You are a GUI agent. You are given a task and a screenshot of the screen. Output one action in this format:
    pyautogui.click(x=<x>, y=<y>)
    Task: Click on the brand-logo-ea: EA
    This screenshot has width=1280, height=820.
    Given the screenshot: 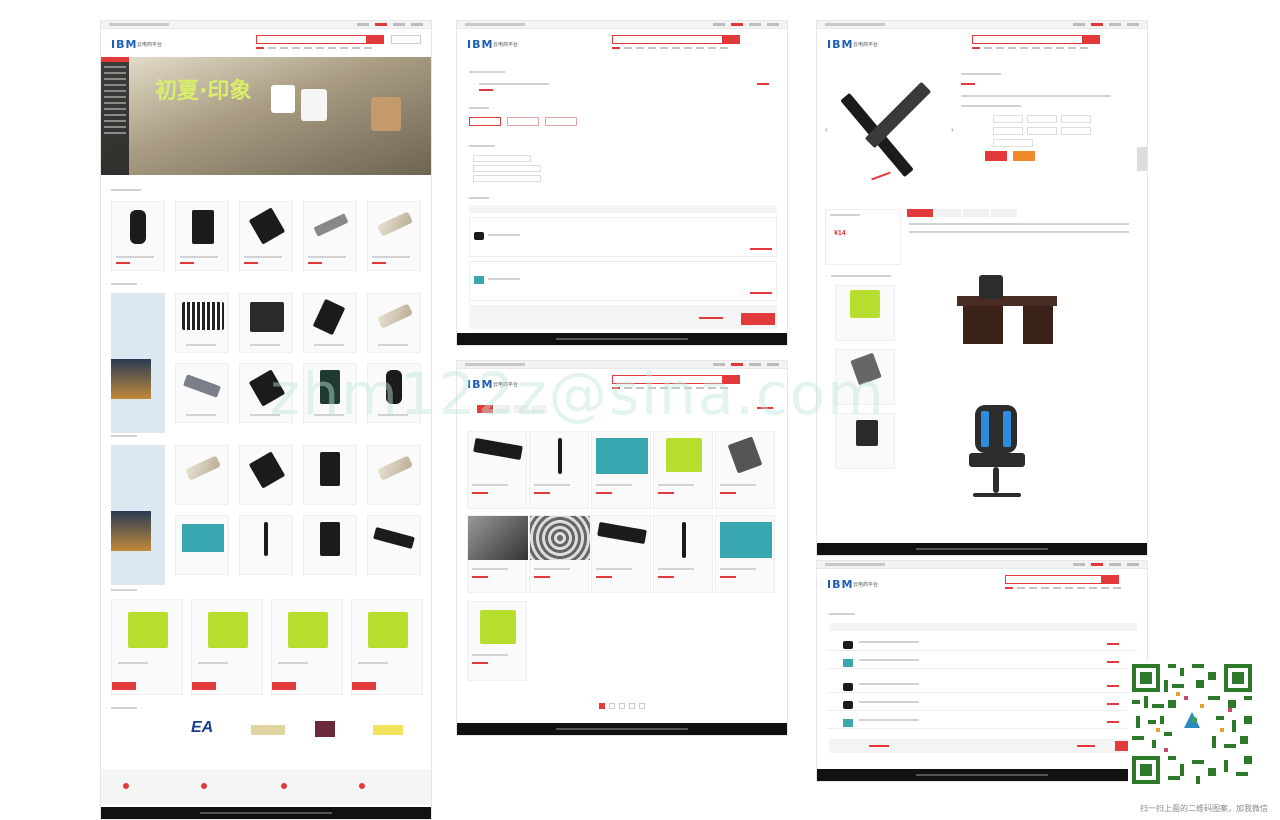 What is the action you would take?
    pyautogui.click(x=202, y=728)
    